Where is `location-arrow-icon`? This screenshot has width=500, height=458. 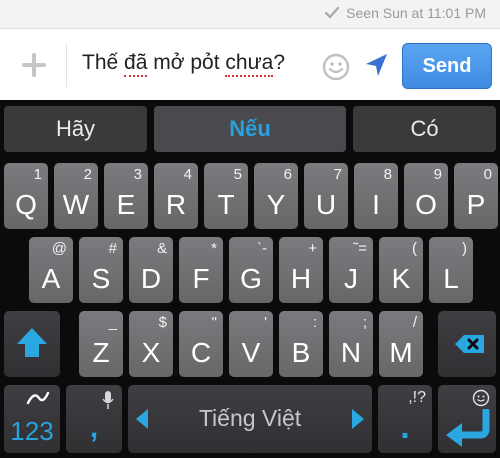 location-arrow-icon is located at coordinates (376, 65).